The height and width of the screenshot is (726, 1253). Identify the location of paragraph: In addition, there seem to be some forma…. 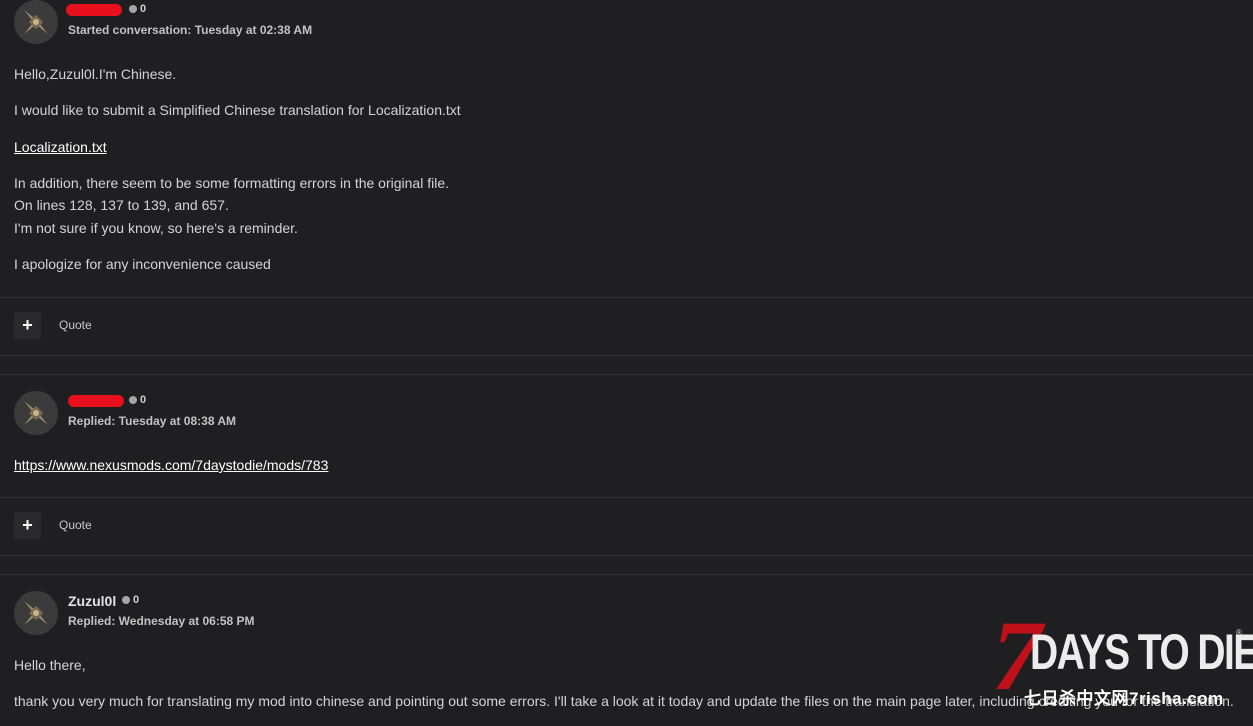
(231, 183).